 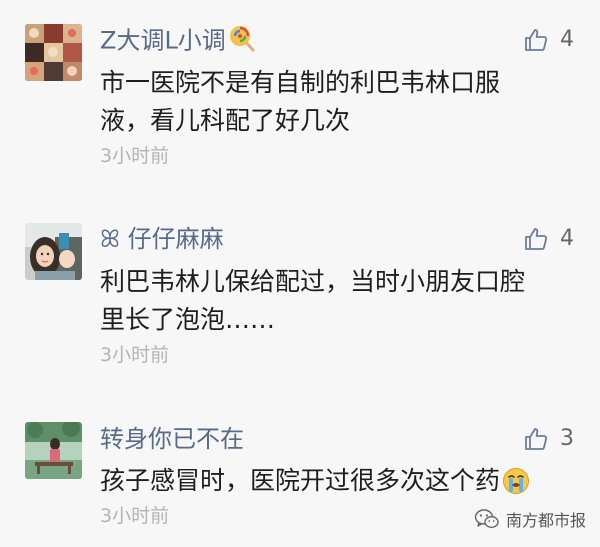 What do you see at coordinates (486, 519) in the screenshot?
I see `wechat-icon` at bounding box center [486, 519].